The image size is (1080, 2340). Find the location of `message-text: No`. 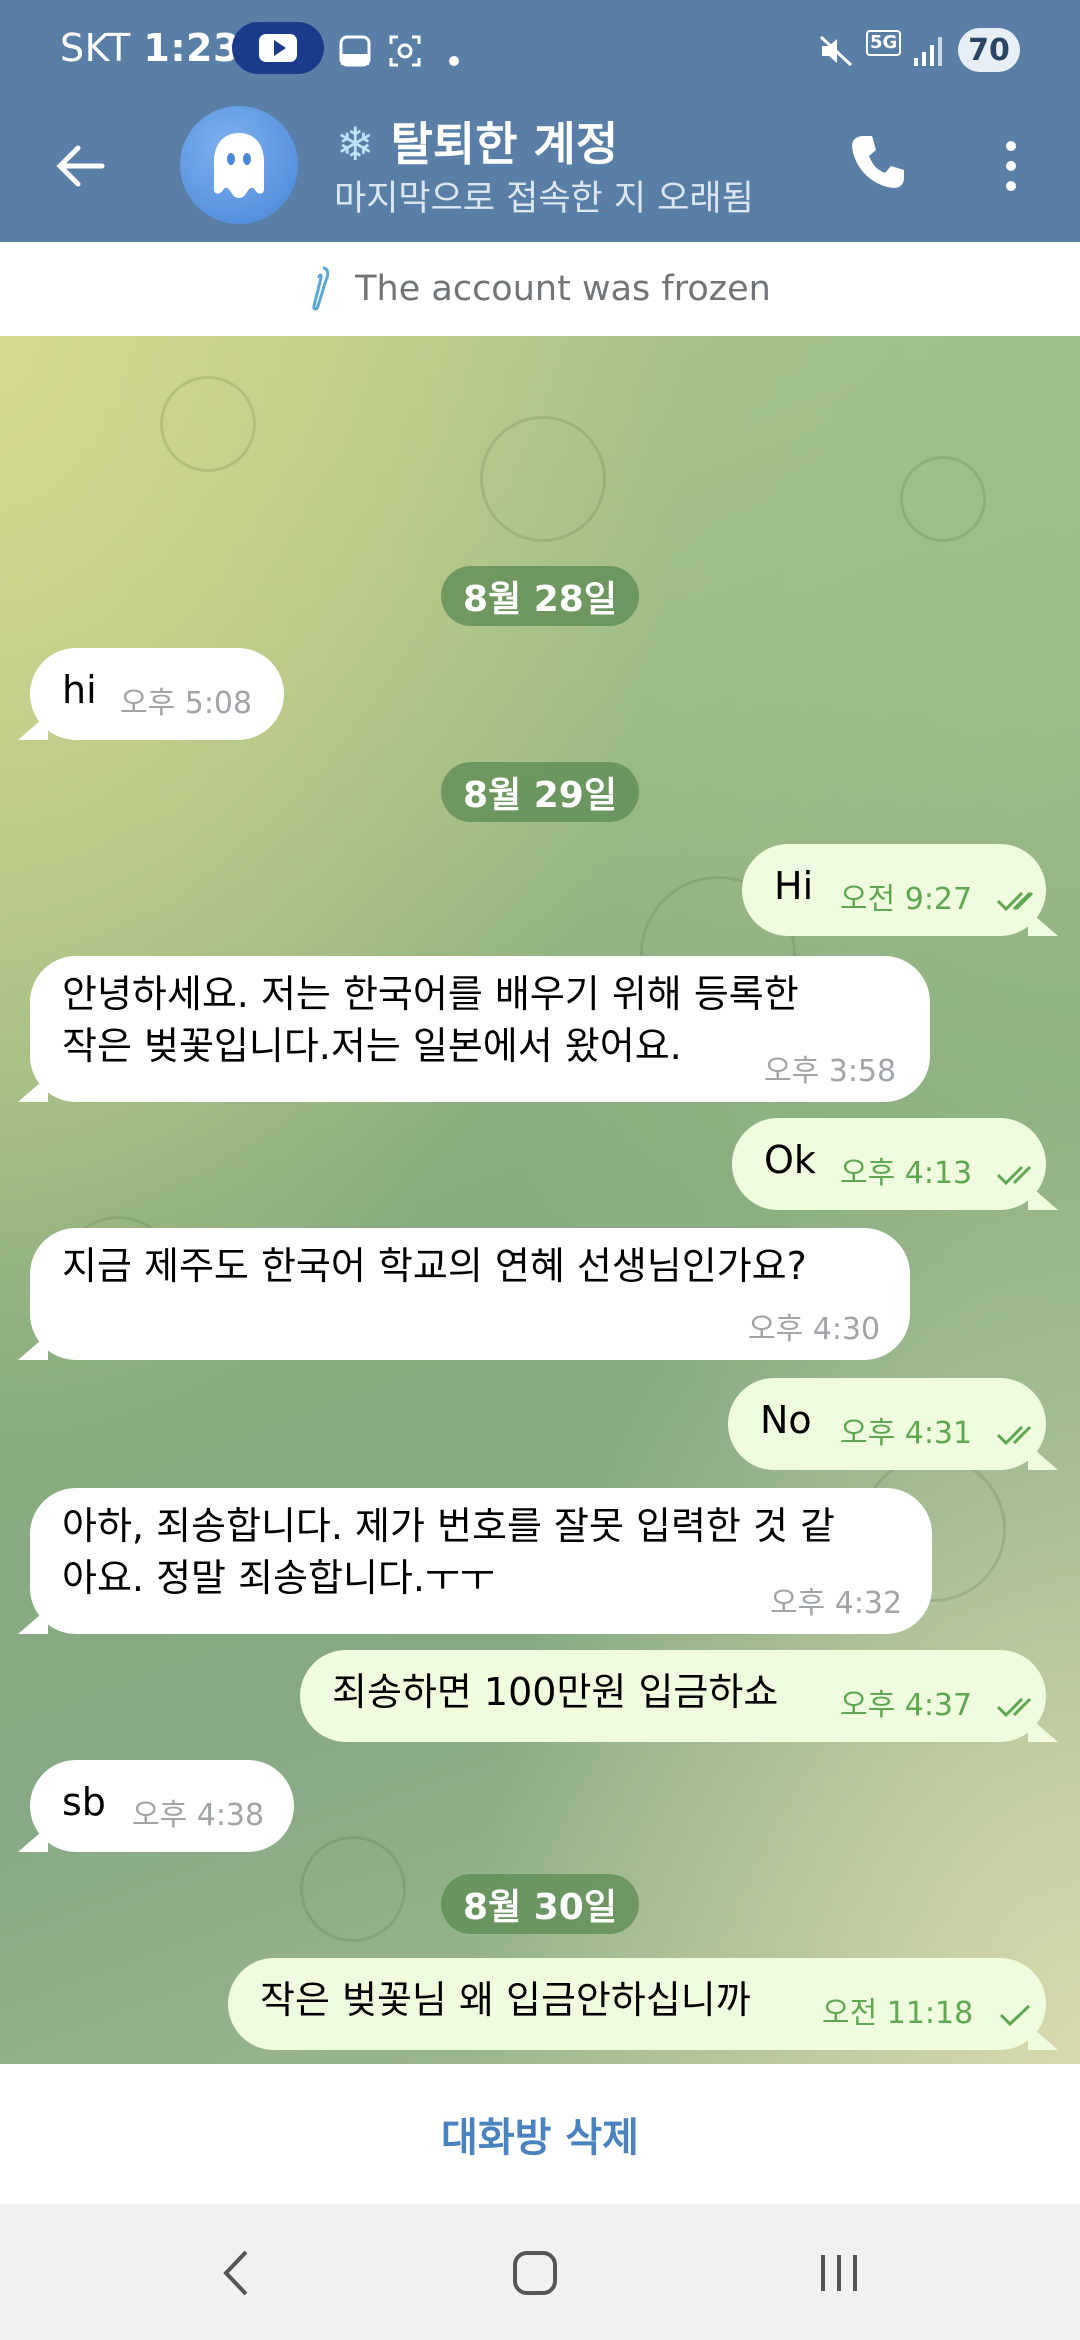

message-text: No is located at coordinates (786, 1420).